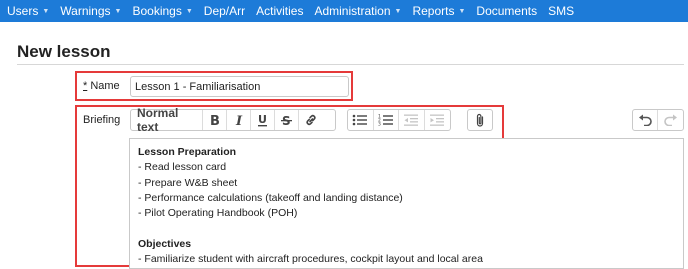 The image size is (688, 269). I want to click on editor-line: - Pilot Operating Handbook (POH), so click(218, 213).